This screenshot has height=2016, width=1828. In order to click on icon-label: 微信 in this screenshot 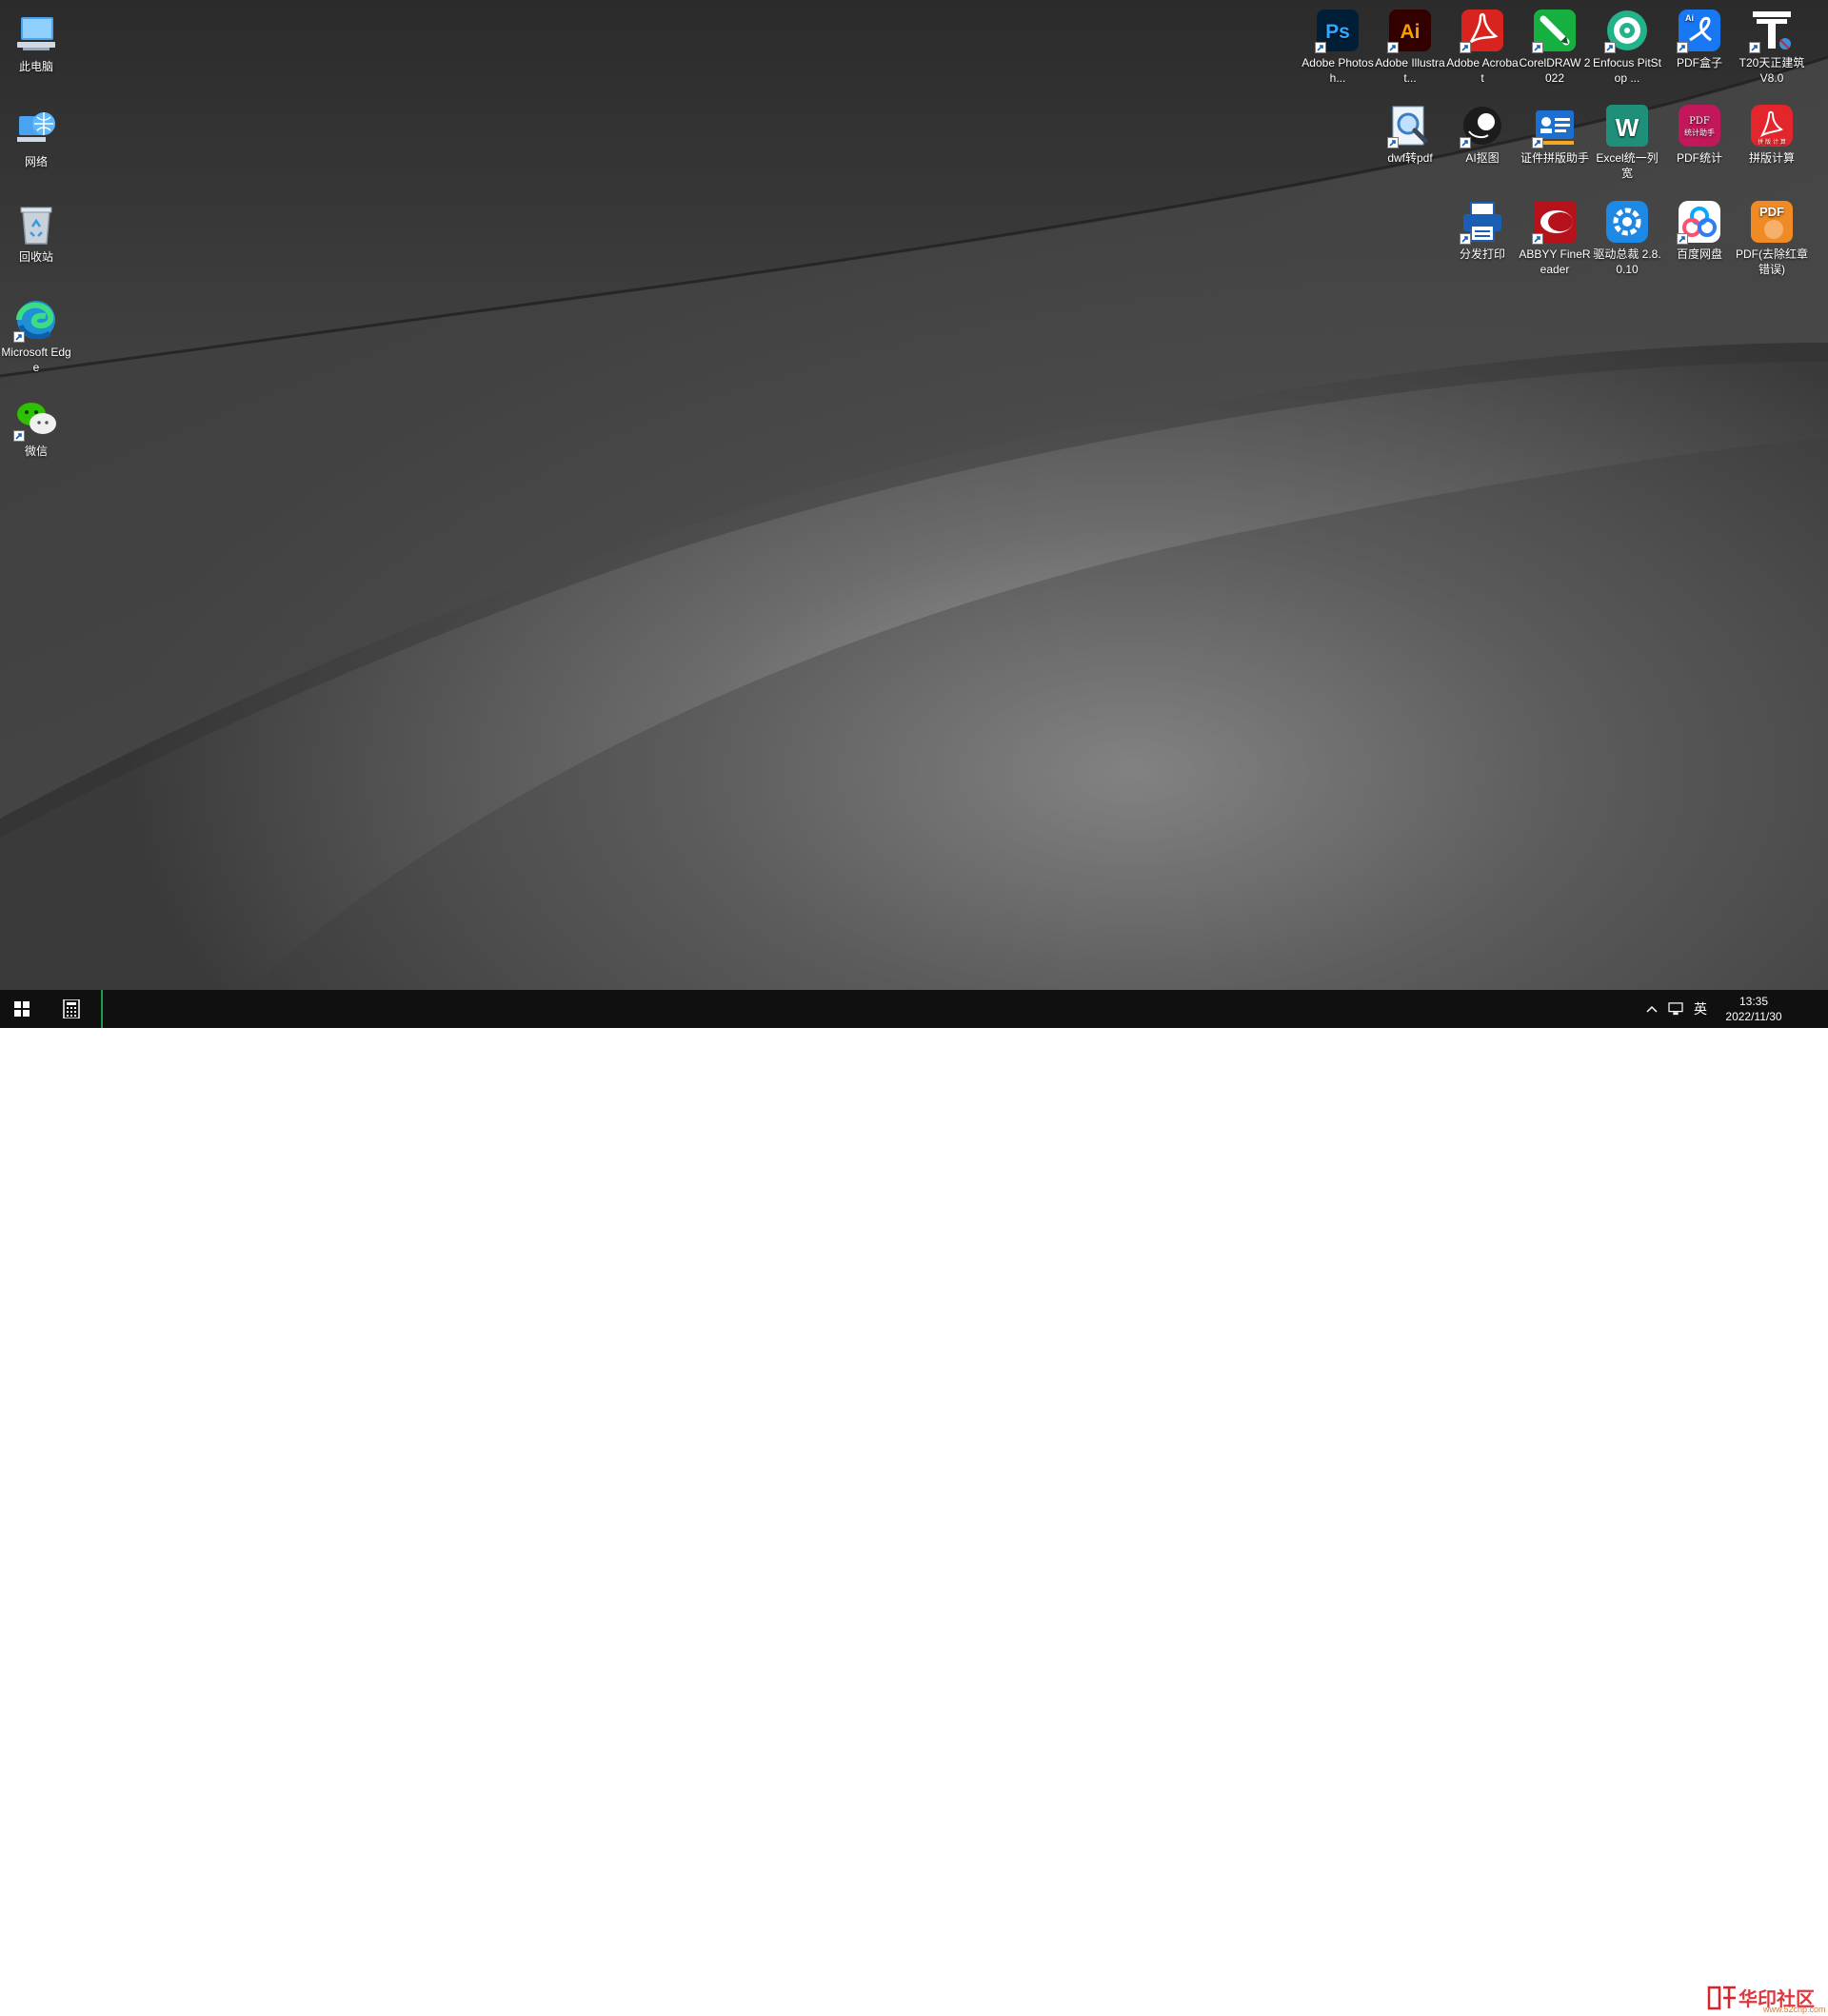, I will do `click(36, 451)`.